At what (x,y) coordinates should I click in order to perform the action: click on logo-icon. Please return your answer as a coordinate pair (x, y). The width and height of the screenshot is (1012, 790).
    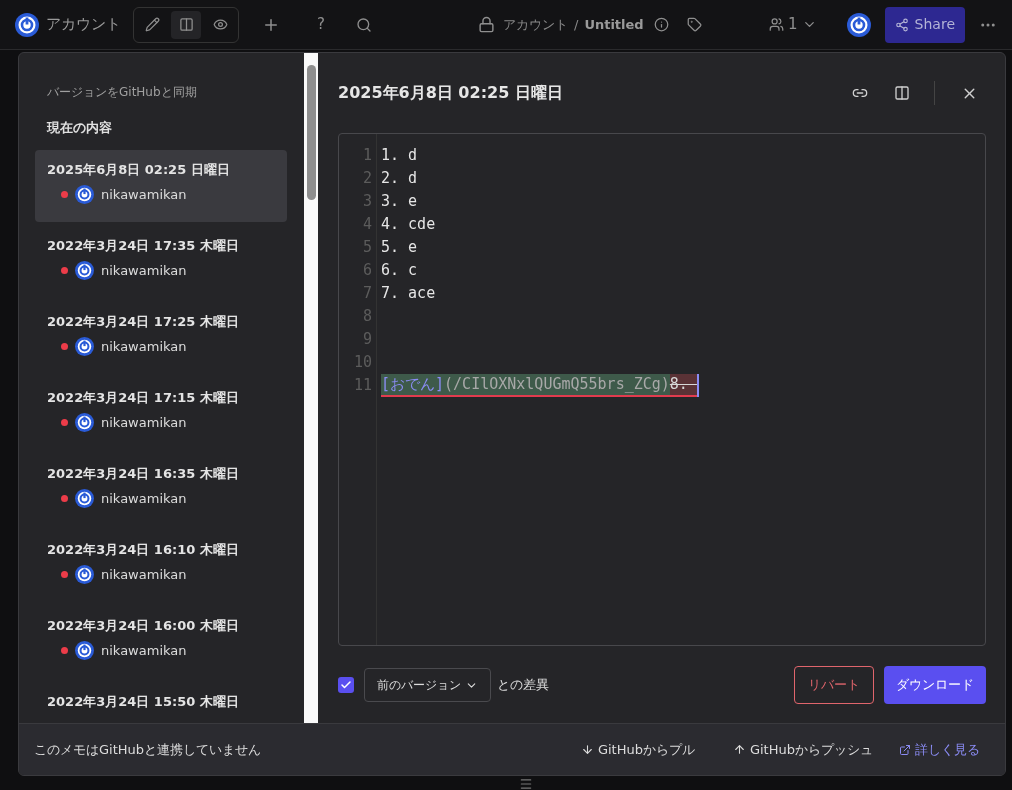
    Looking at the image, I should click on (27, 24).